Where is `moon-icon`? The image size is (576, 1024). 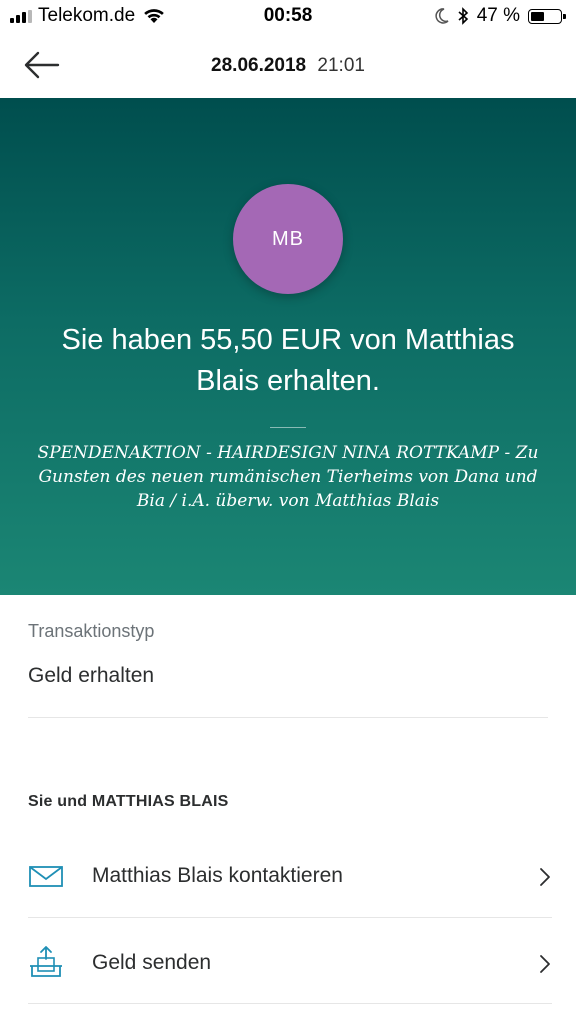
moon-icon is located at coordinates (442, 16).